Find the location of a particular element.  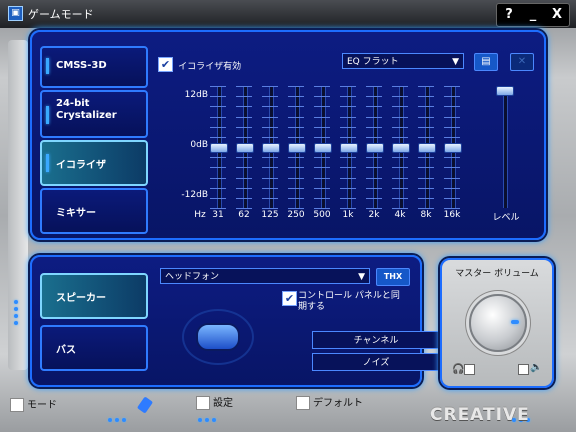

freq-label-31: 31 is located at coordinates (218, 215).